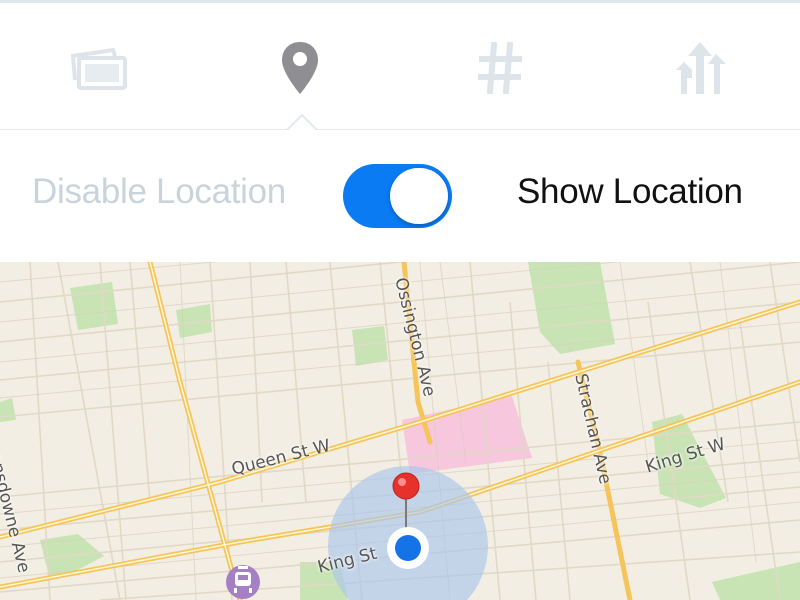 The width and height of the screenshot is (800, 600). What do you see at coordinates (630, 191) in the screenshot?
I see `show-location-label: Show Location` at bounding box center [630, 191].